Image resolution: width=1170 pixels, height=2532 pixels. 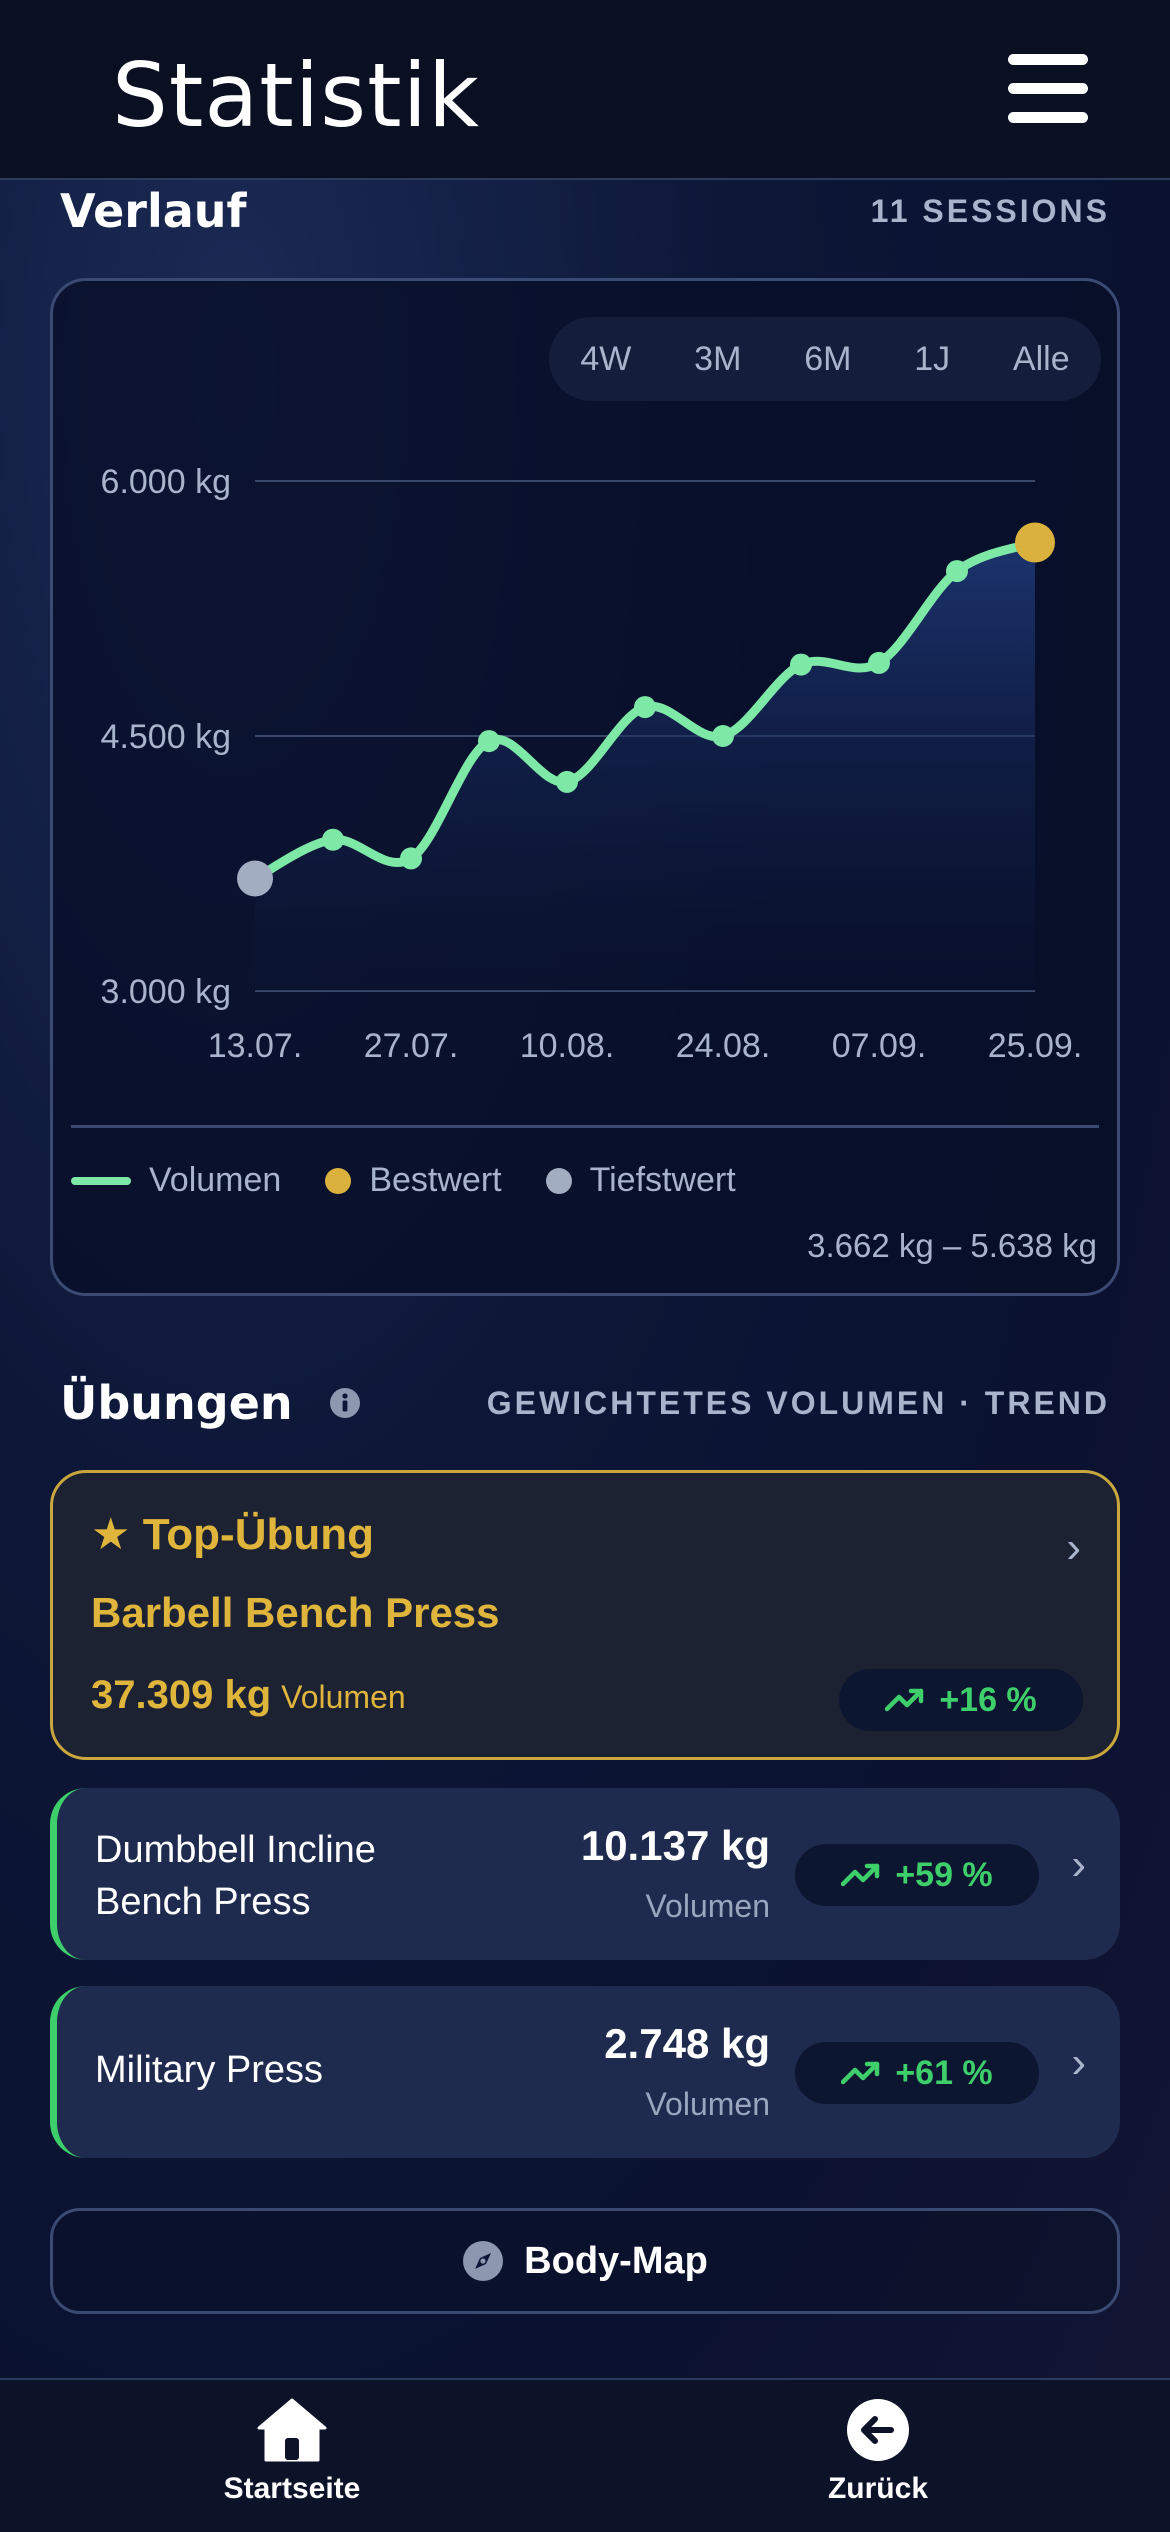 What do you see at coordinates (585, 2072) in the screenshot?
I see `exercise-card-military-press: Military Press 2.748 kg Volumen +61 % ›` at bounding box center [585, 2072].